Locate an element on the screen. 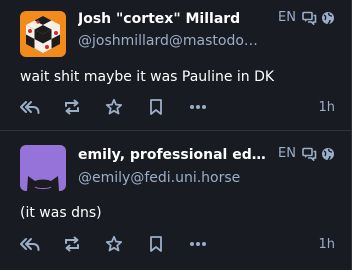 The image size is (352, 270). cat-silhouette-avatar is located at coordinates (43, 168).